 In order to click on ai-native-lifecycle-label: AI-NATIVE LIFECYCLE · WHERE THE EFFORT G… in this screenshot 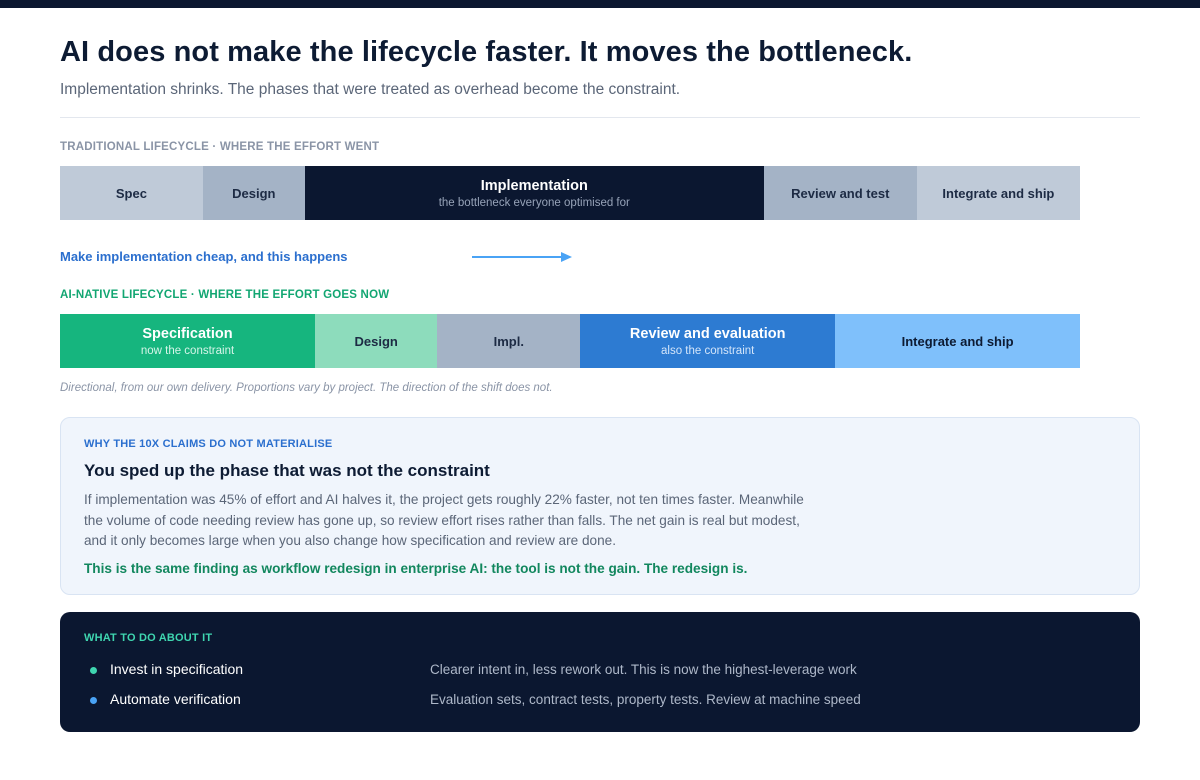, I will do `click(225, 295)`.